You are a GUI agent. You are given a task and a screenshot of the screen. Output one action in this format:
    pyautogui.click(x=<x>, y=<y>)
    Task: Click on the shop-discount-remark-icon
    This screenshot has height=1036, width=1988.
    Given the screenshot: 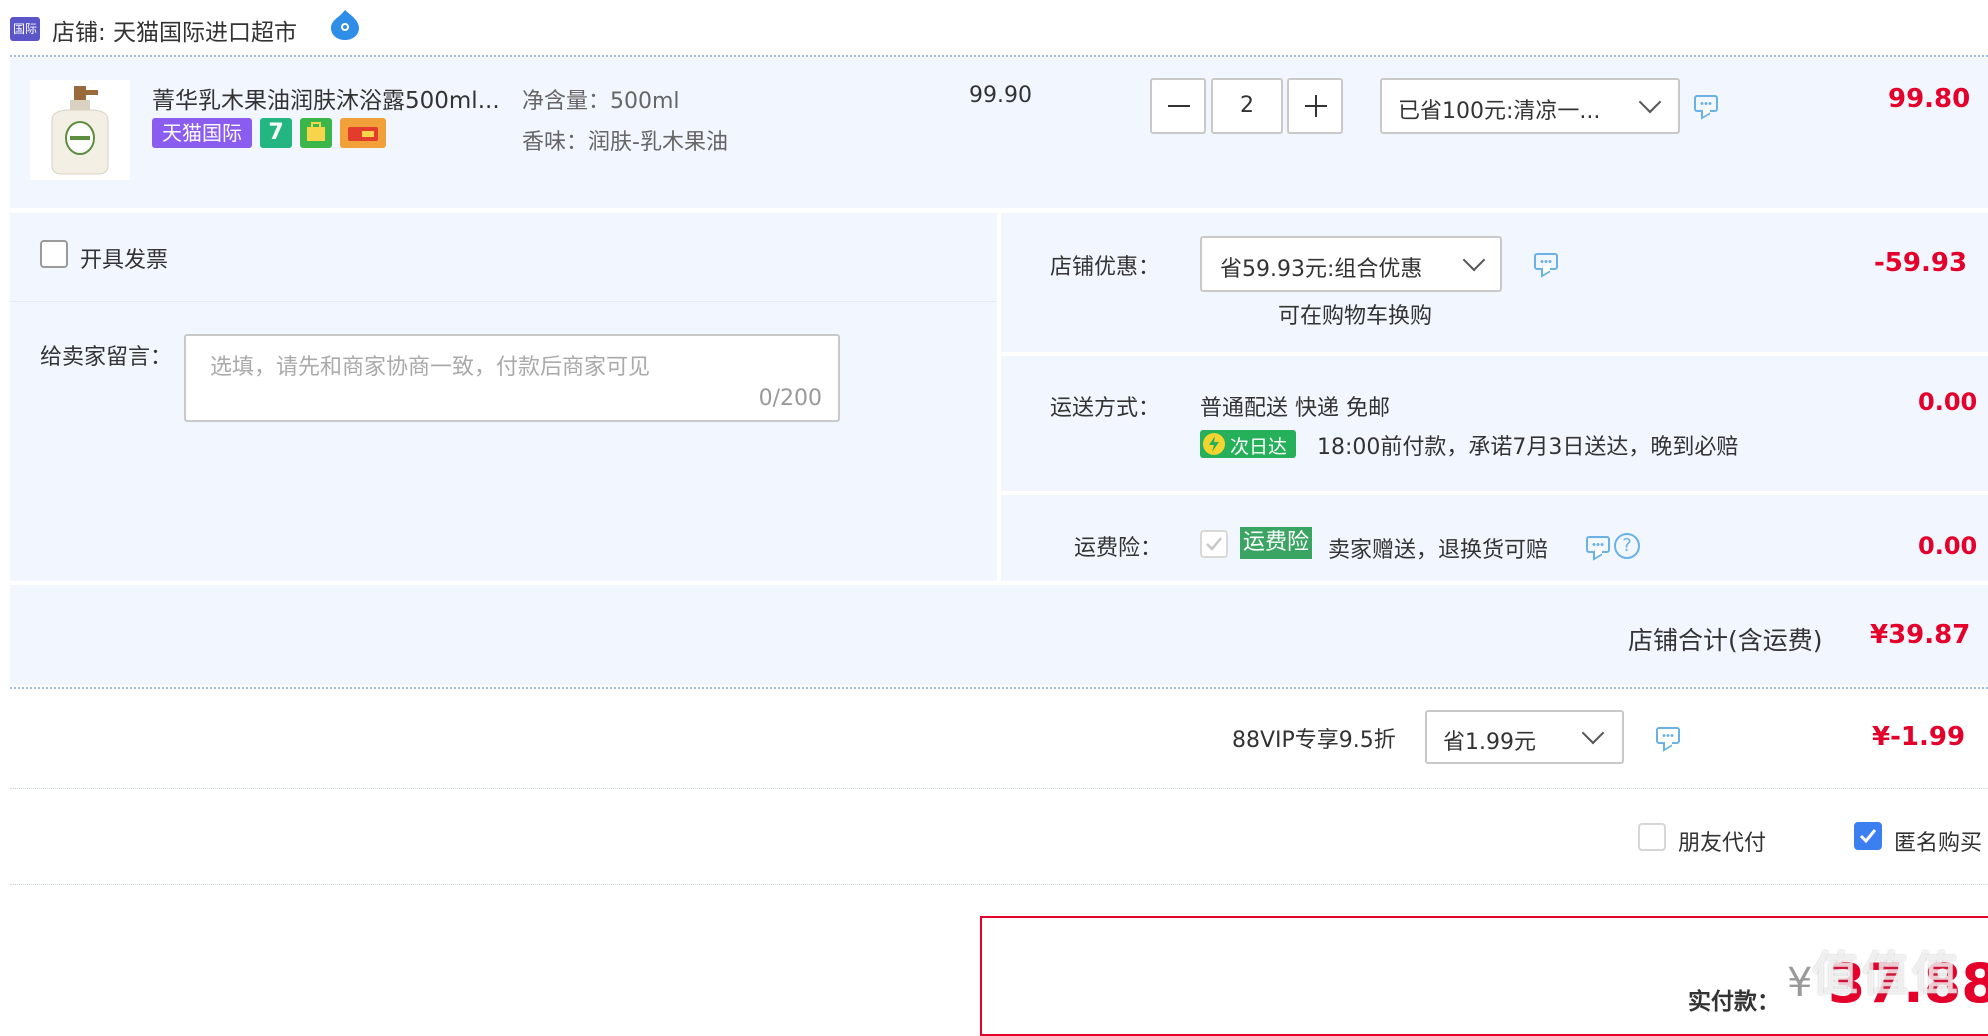 What is the action you would take?
    pyautogui.click(x=1546, y=261)
    